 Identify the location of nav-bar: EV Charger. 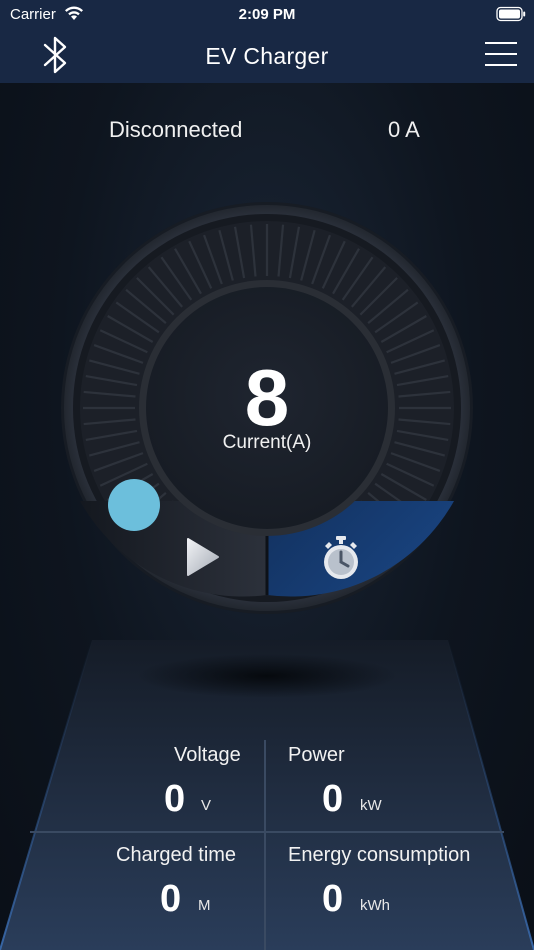
(267, 56).